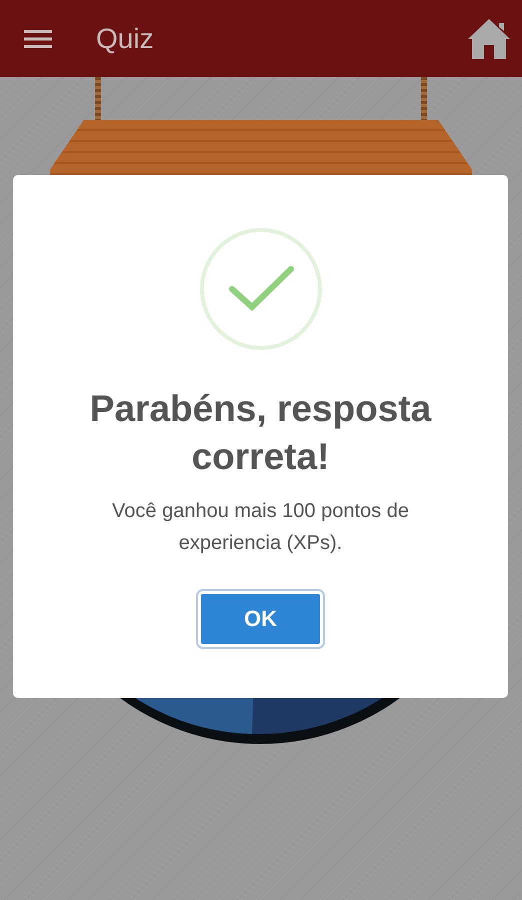 The image size is (522, 900). Describe the element at coordinates (260, 289) in the screenshot. I see `checkmark-icon` at that location.